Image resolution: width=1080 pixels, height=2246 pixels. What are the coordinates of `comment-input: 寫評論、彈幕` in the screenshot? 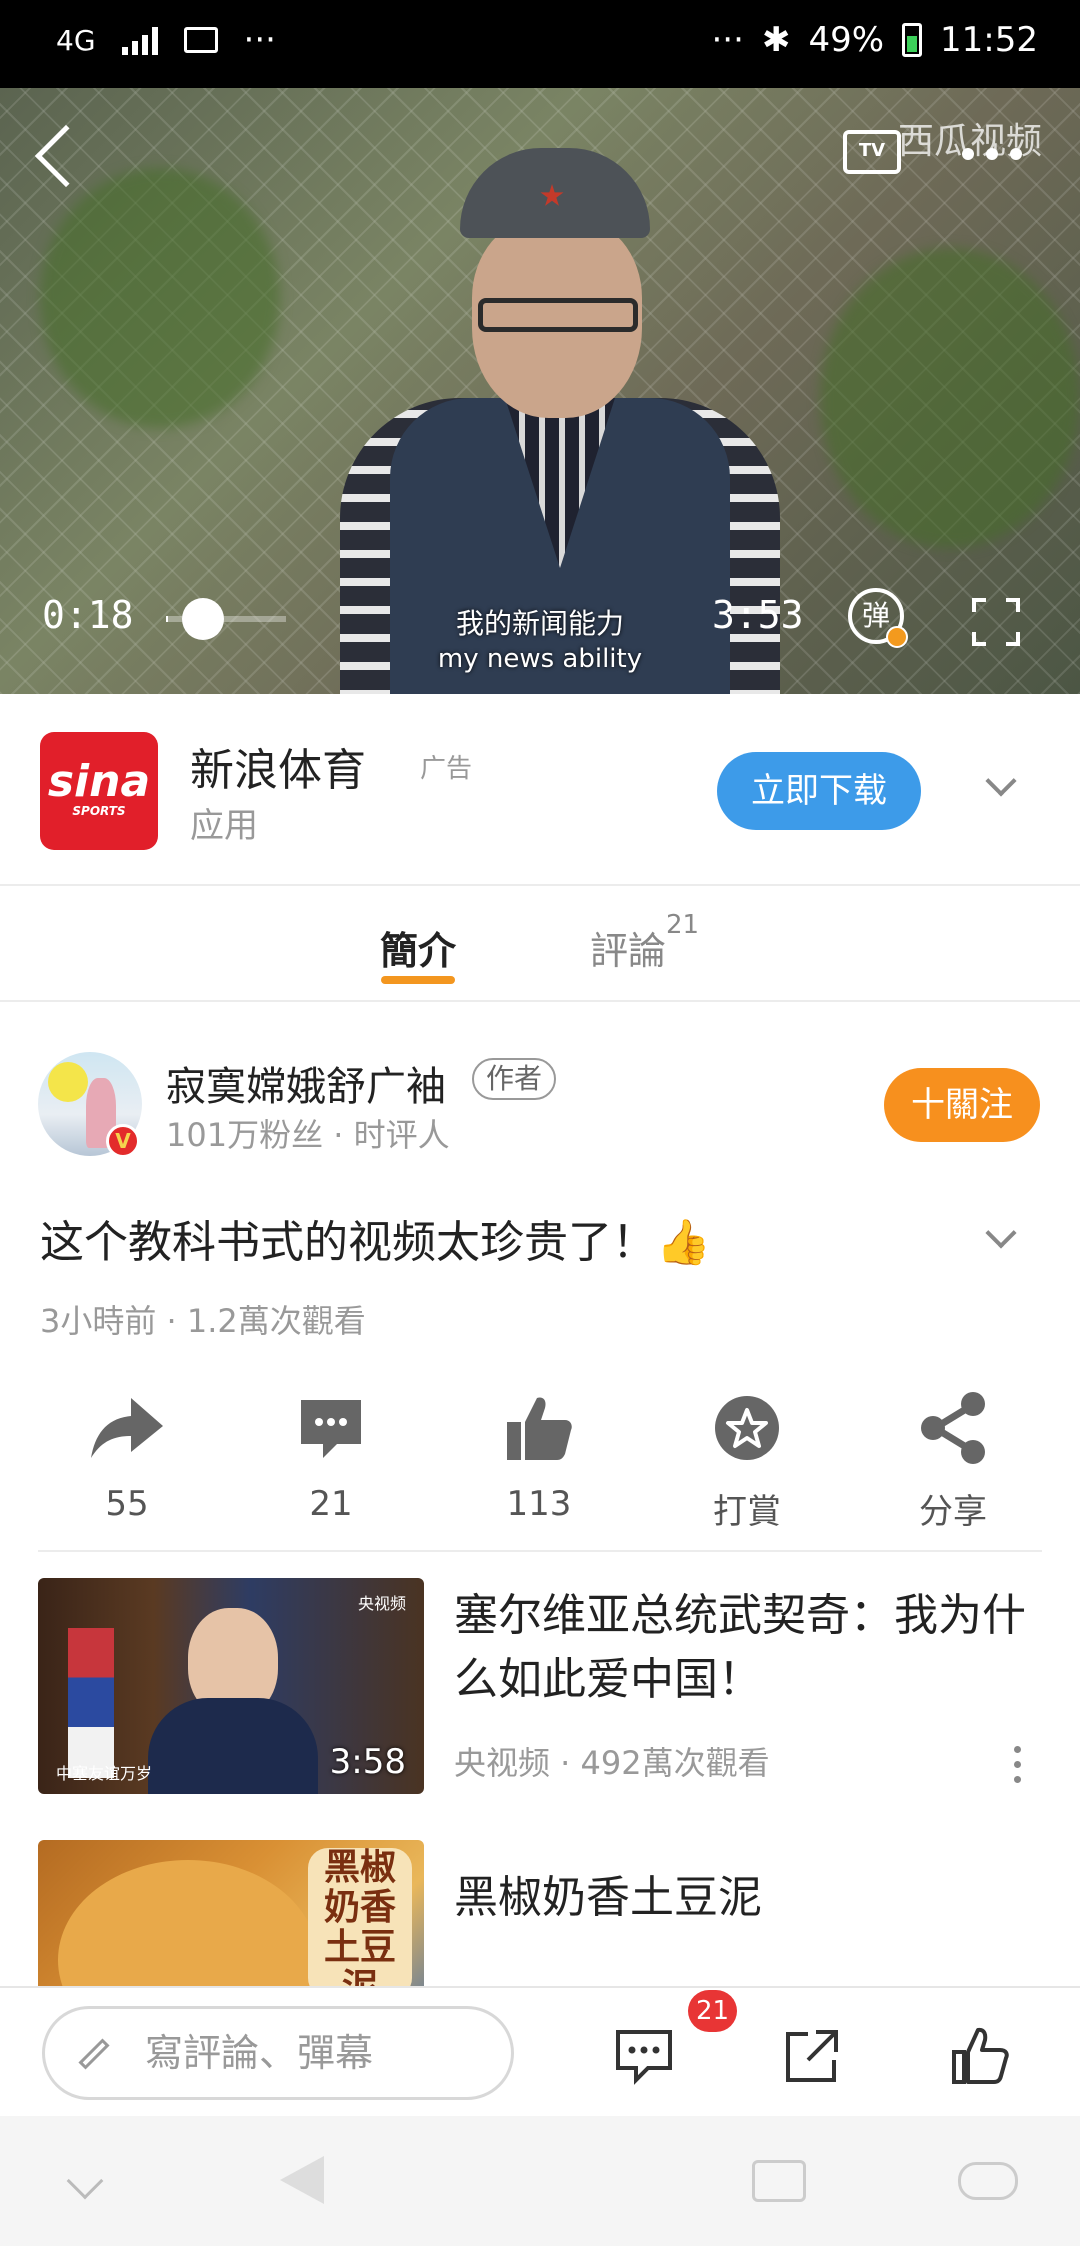 It's located at (278, 2053).